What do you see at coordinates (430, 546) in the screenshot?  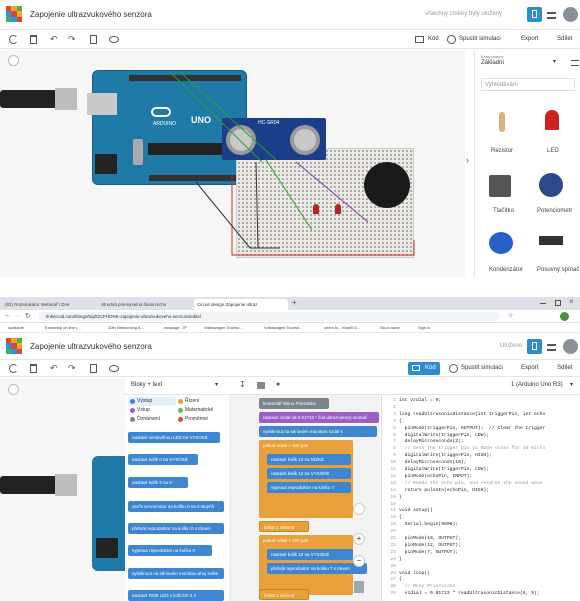 I see `code-line: pinMode(12, OUTPUT);` at bounding box center [430, 546].